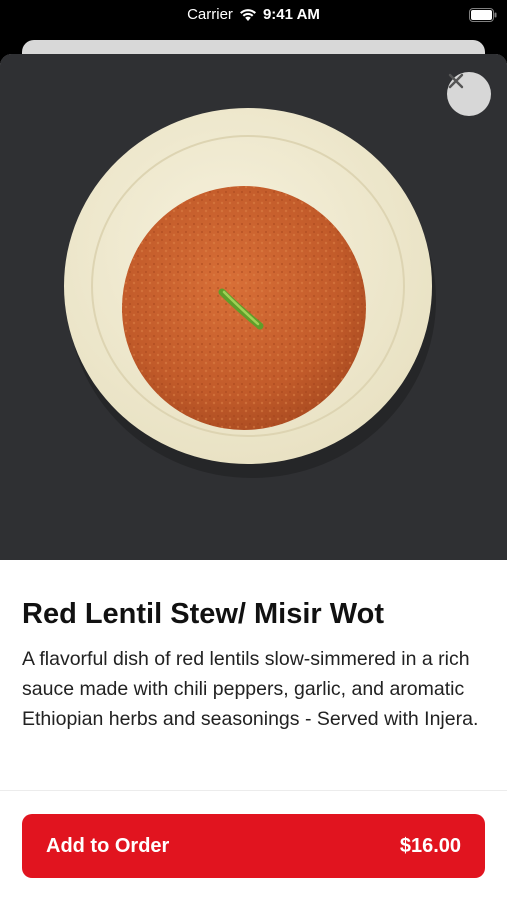 The image size is (507, 900). I want to click on battery-icon, so click(483, 15).